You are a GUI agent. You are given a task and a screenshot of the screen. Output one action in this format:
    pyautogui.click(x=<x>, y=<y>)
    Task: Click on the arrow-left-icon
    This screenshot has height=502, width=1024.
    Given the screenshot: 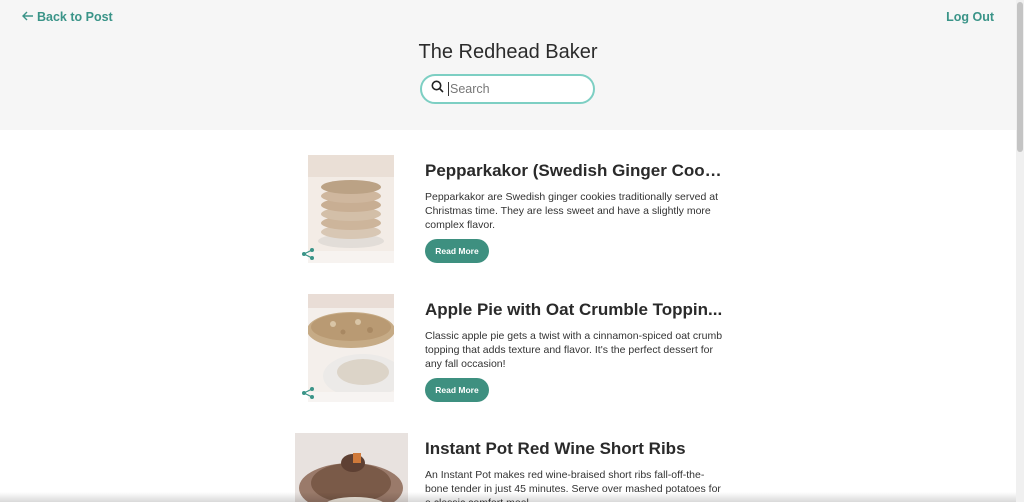 What is the action you would take?
    pyautogui.click(x=28, y=17)
    